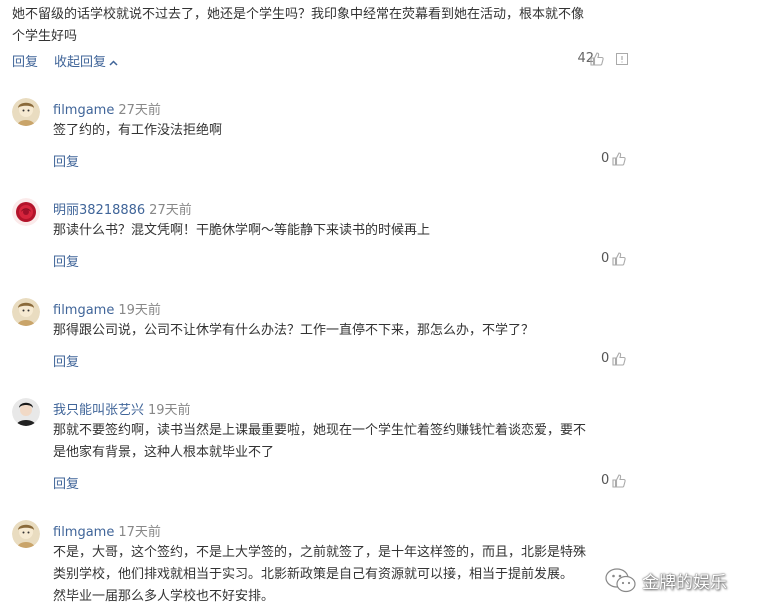  Describe the element at coordinates (622, 59) in the screenshot. I see `report-icon` at that location.